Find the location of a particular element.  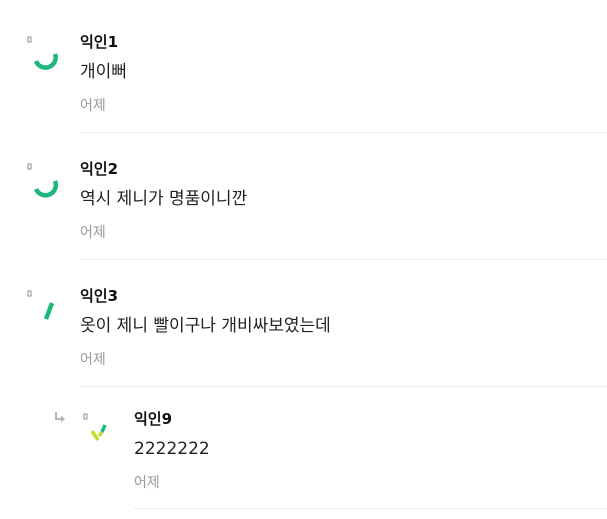

comment-author: 익인3 is located at coordinates (343, 296).